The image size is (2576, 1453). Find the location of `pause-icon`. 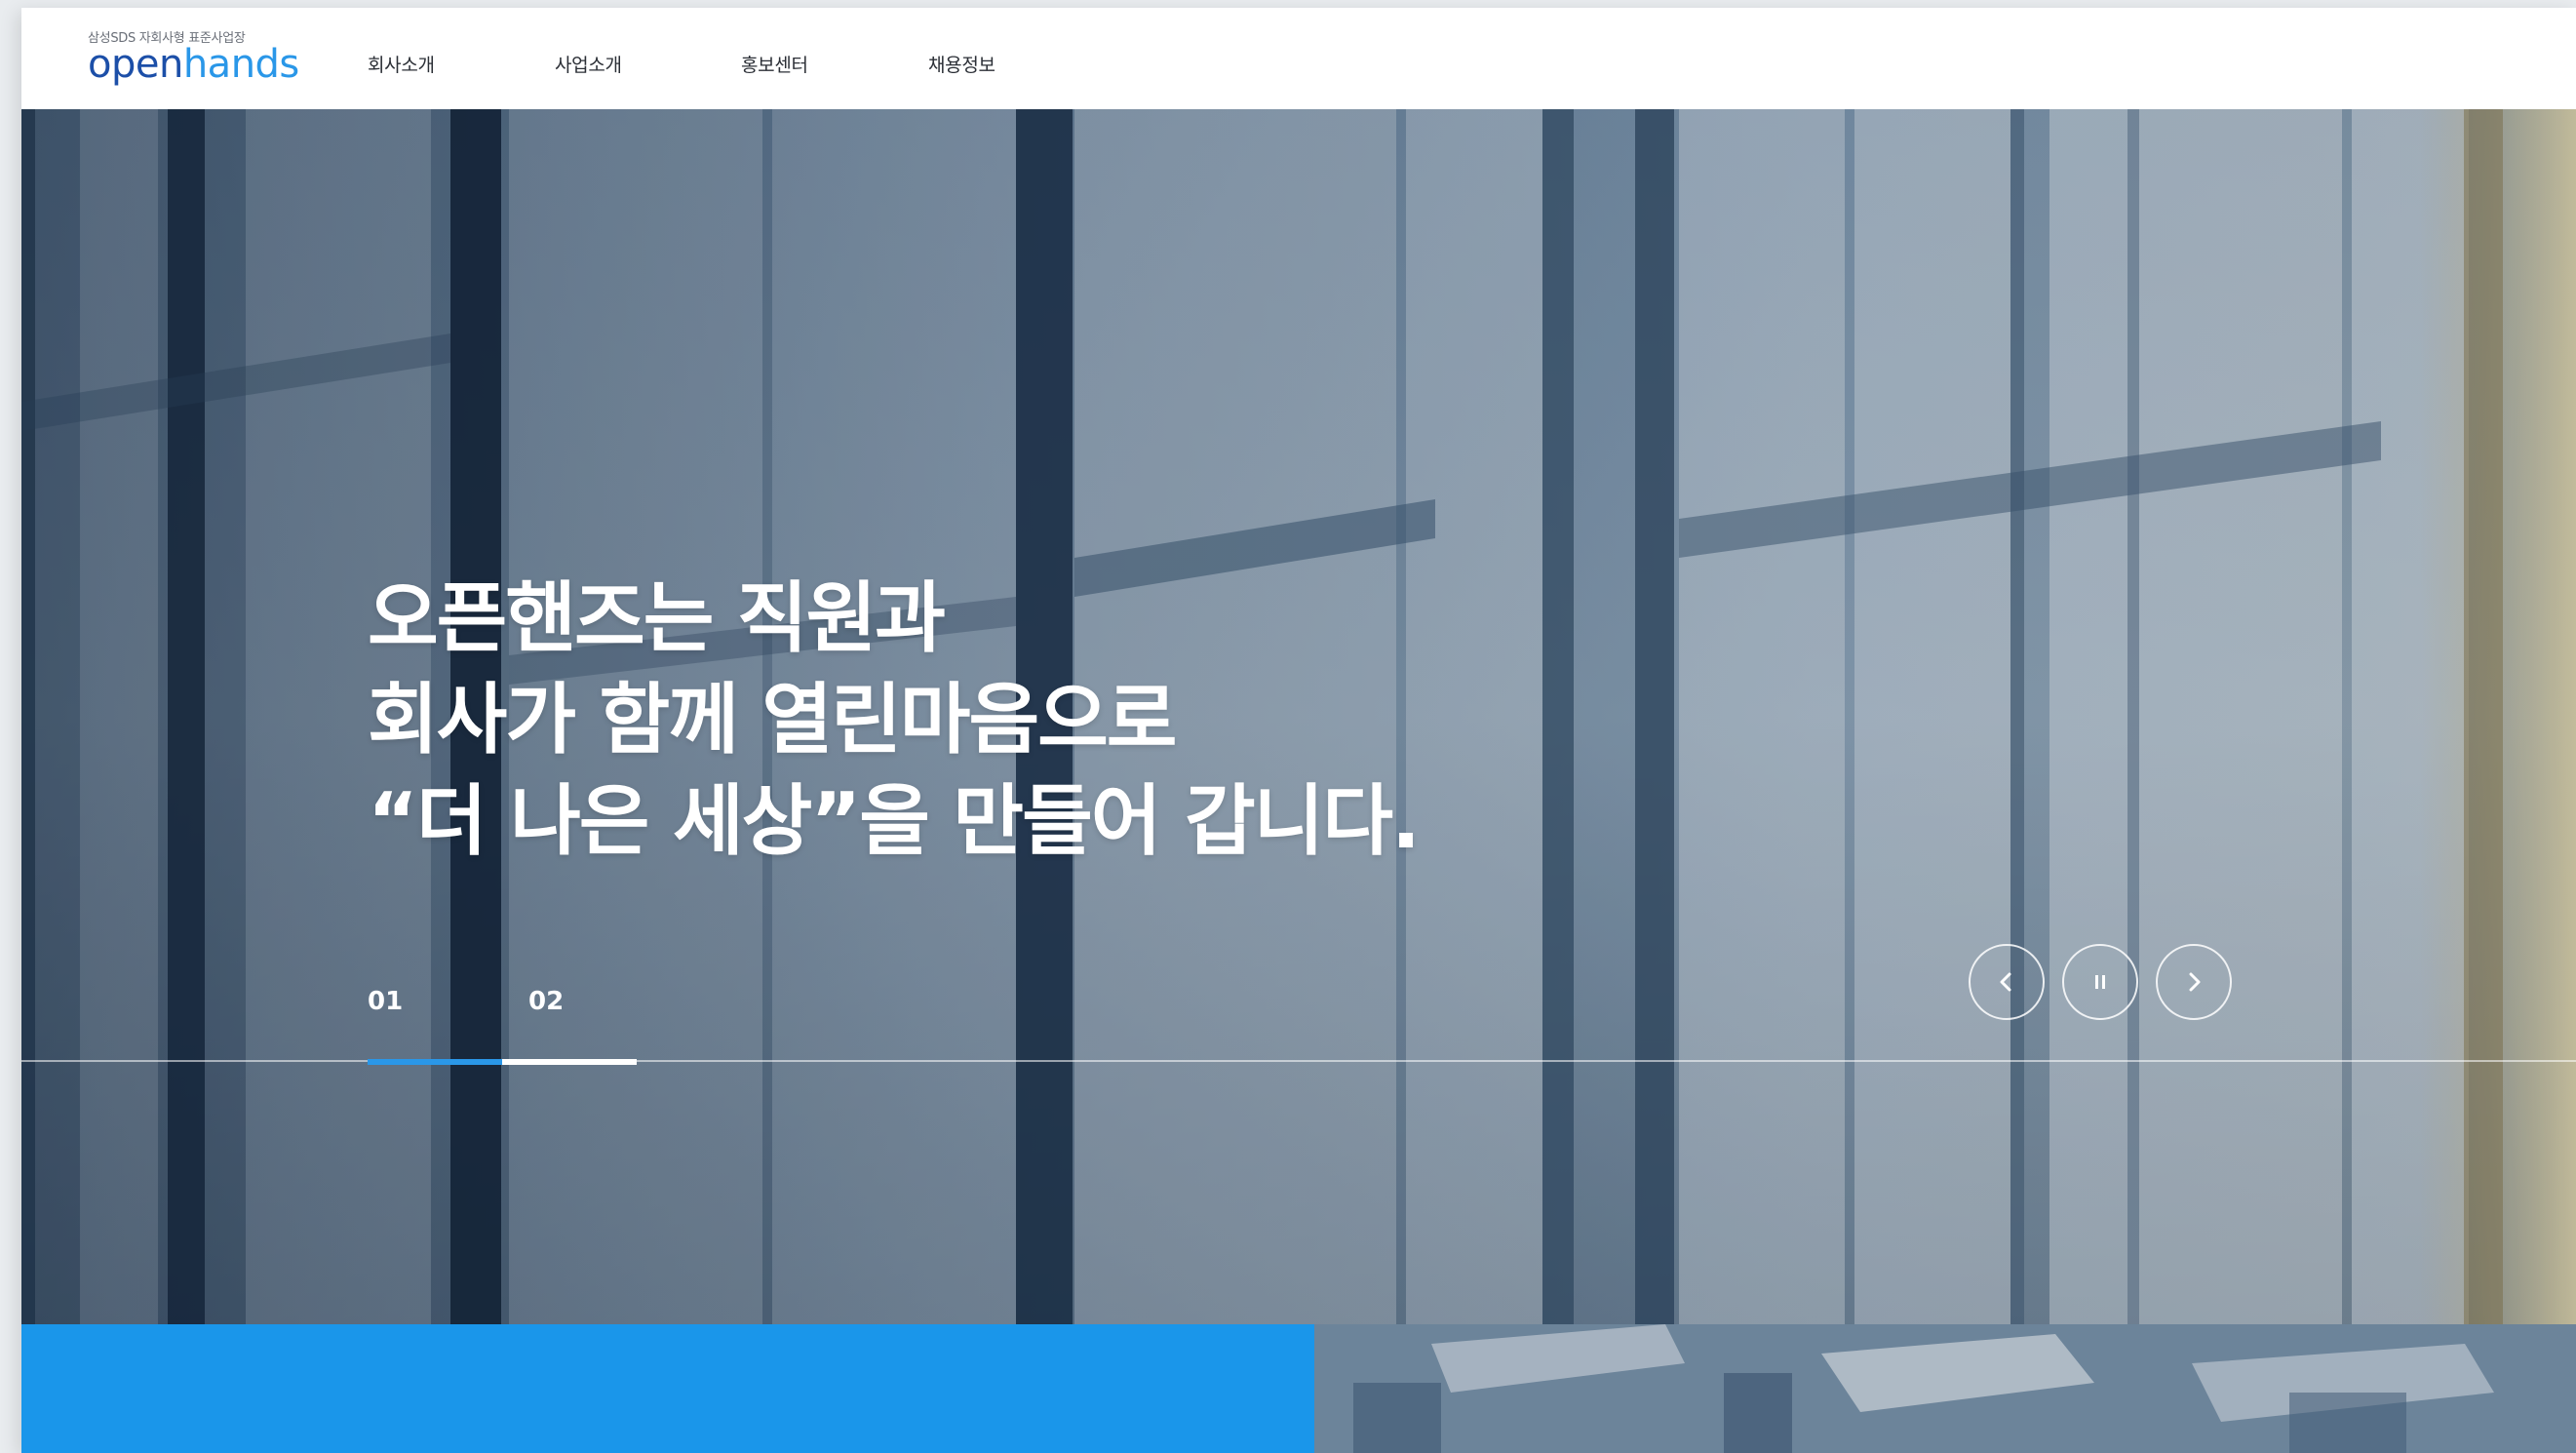

pause-icon is located at coordinates (2100, 982).